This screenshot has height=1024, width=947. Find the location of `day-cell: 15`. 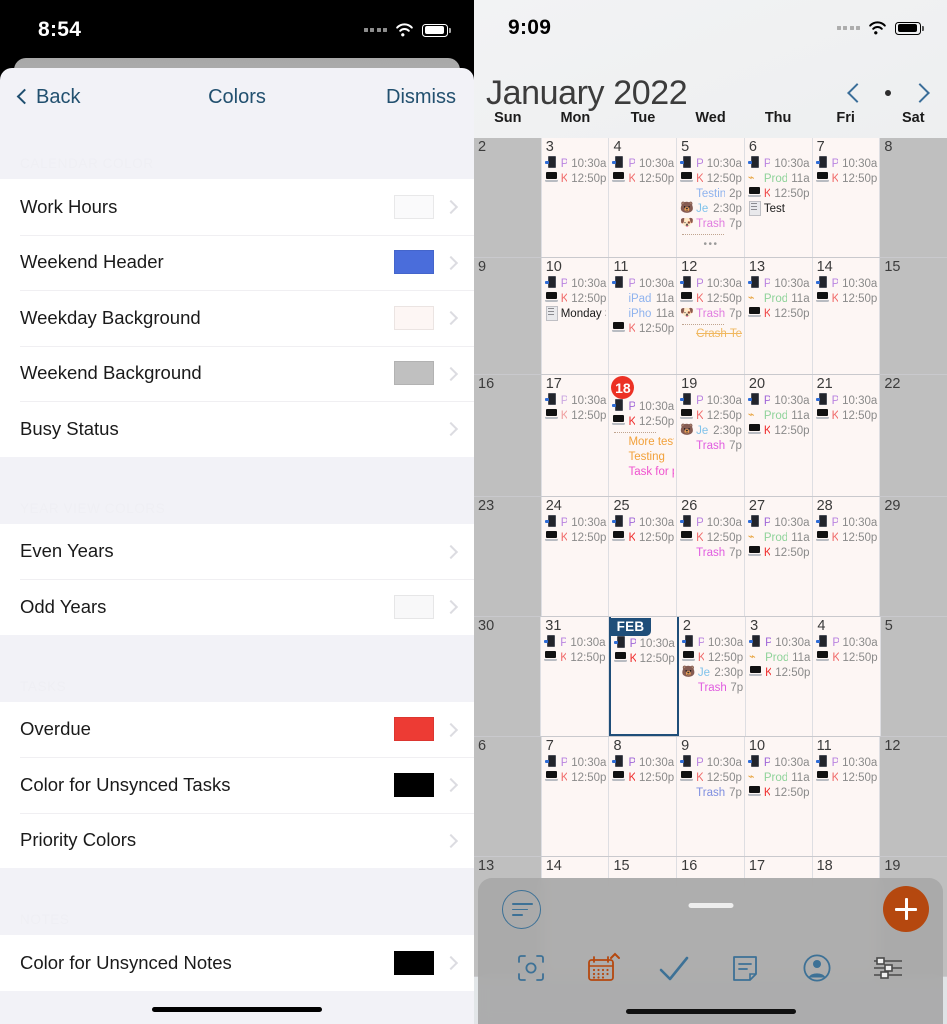

day-cell: 15 is located at coordinates (913, 316).